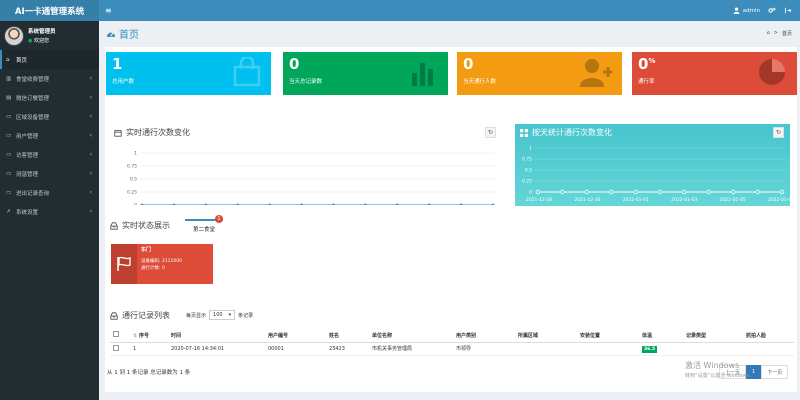 The width and height of the screenshot is (800, 400). What do you see at coordinates (768, 336) in the screenshot?
I see `col-header: 抓拍人脸` at bounding box center [768, 336].